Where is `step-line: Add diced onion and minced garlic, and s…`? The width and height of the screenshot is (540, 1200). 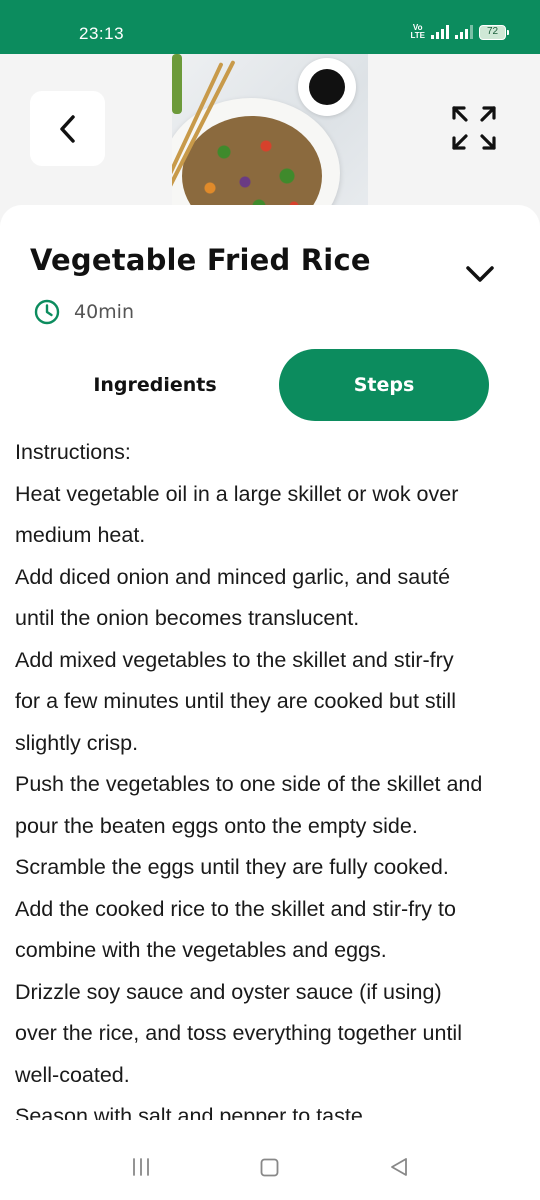
step-line: Add diced onion and minced garlic, and s… is located at coordinates (233, 576).